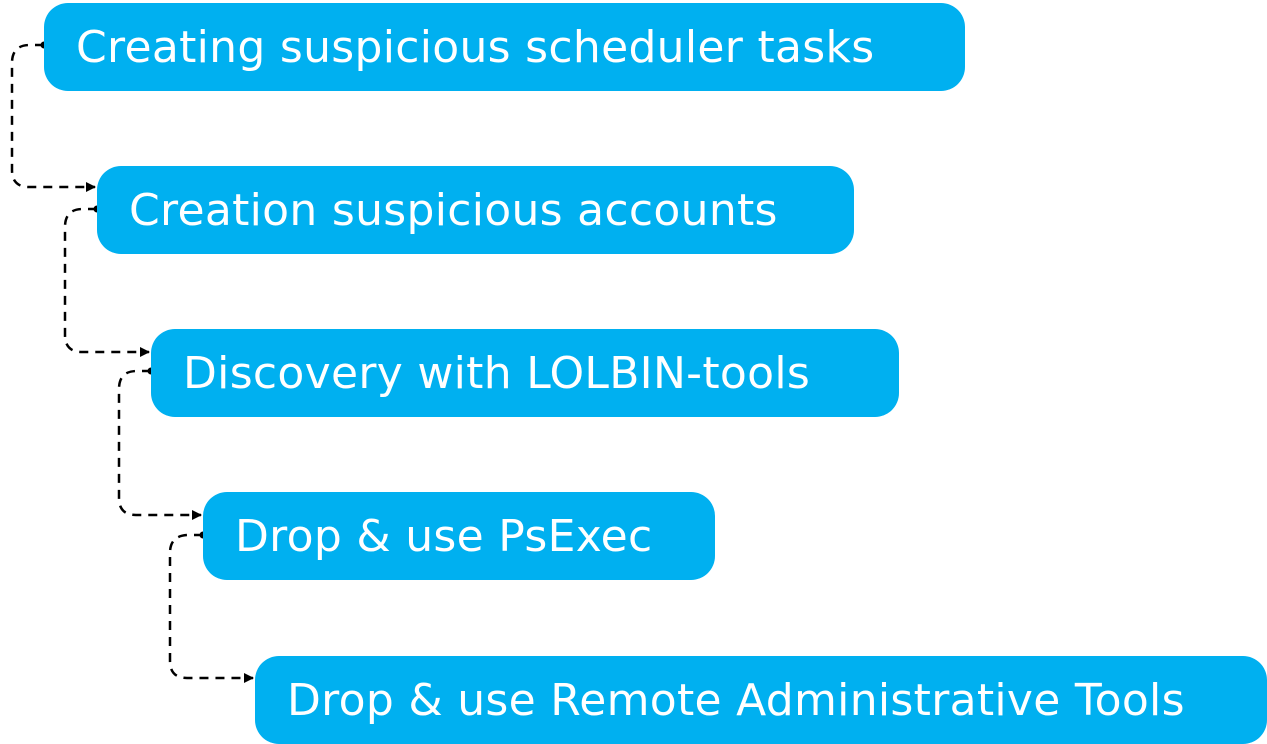 Image resolution: width=1267 pixels, height=744 pixels. I want to click on step-label: Creating suspicious scheduler tasks, so click(475, 47).